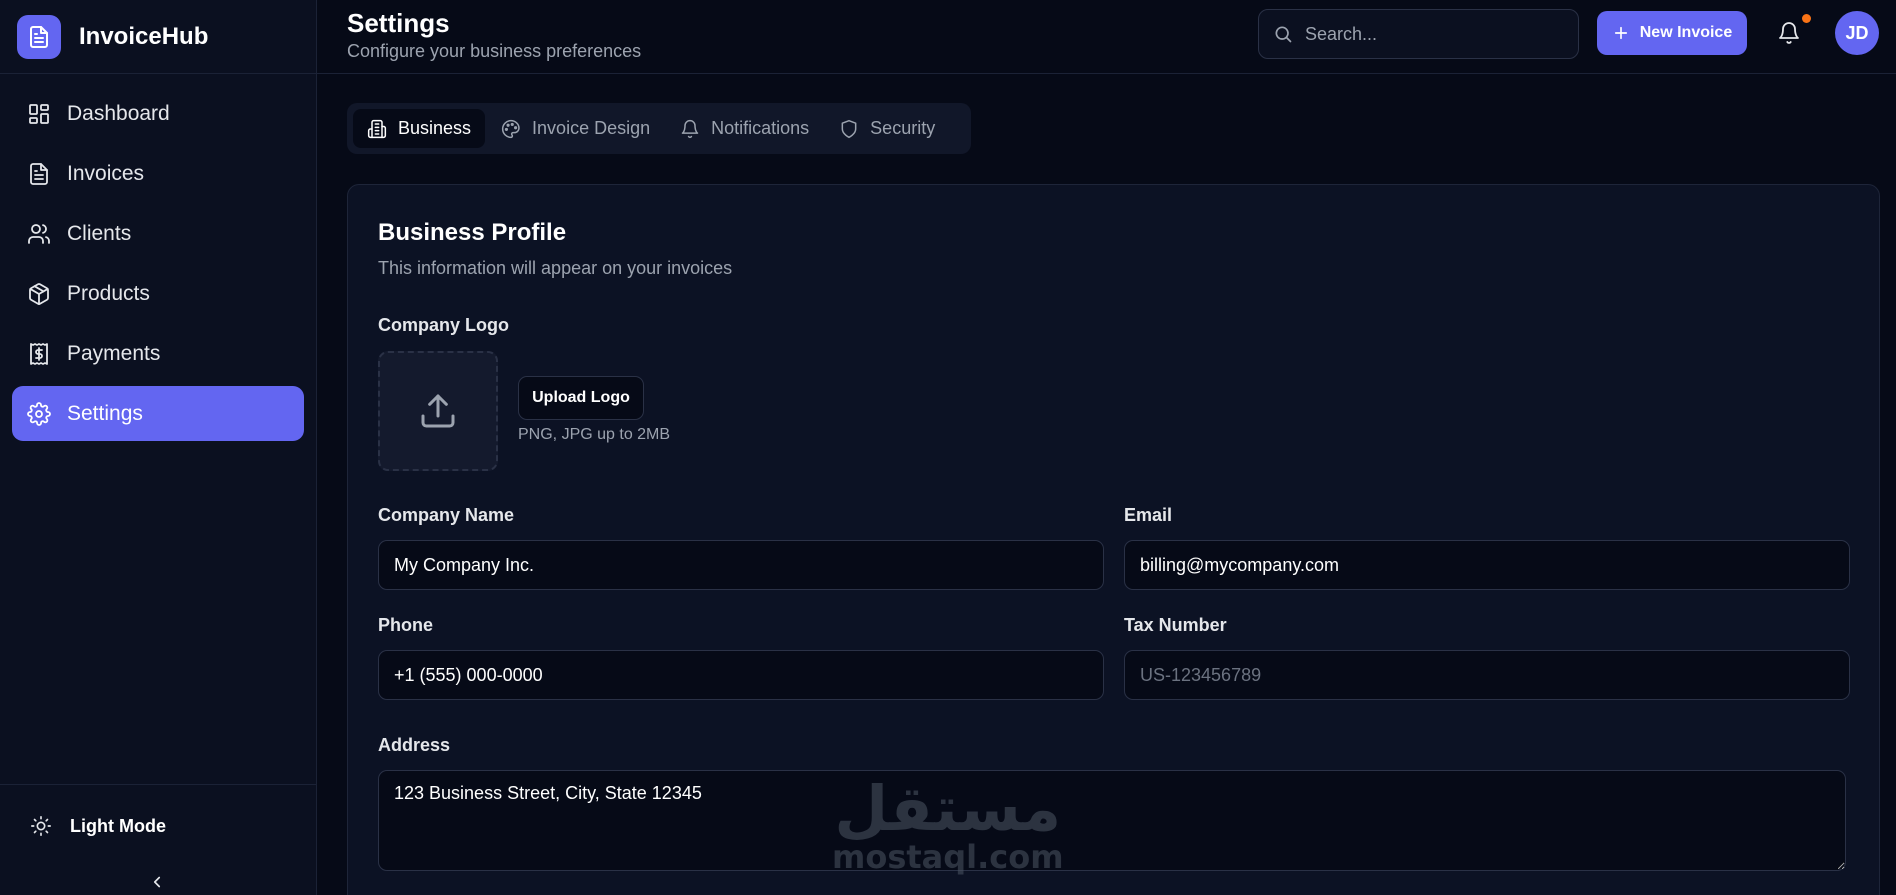  I want to click on sidebar-item-payments: Payments, so click(158, 353).